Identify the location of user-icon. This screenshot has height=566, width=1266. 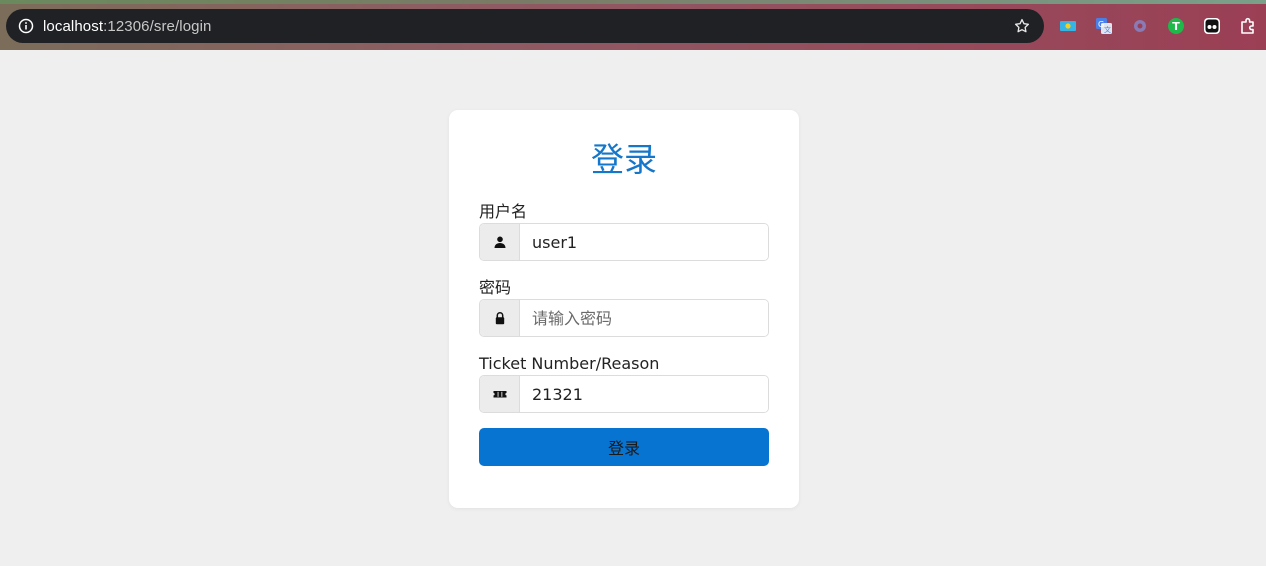
(500, 242).